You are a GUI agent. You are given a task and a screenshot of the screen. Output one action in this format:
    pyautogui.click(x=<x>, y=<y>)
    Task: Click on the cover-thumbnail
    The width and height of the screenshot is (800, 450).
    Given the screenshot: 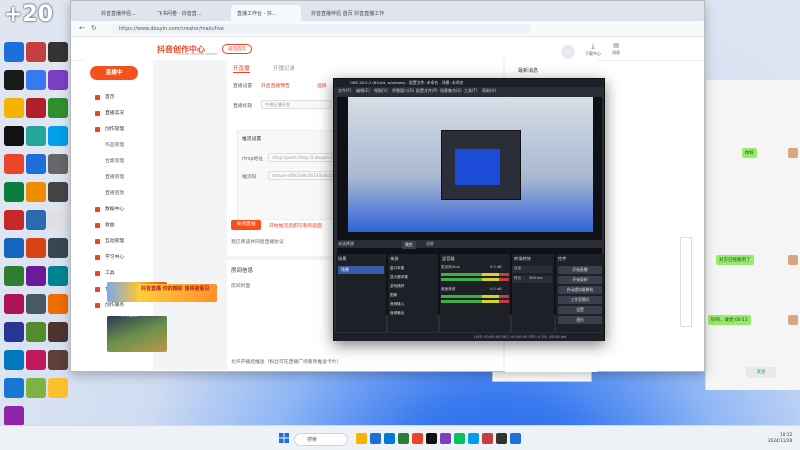 What is the action you would take?
    pyautogui.click(x=137, y=334)
    